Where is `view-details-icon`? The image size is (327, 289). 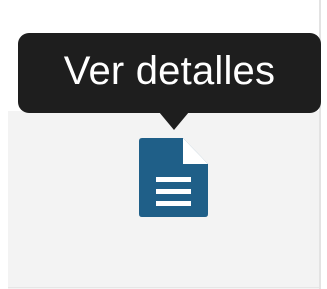
view-details-icon is located at coordinates (174, 178).